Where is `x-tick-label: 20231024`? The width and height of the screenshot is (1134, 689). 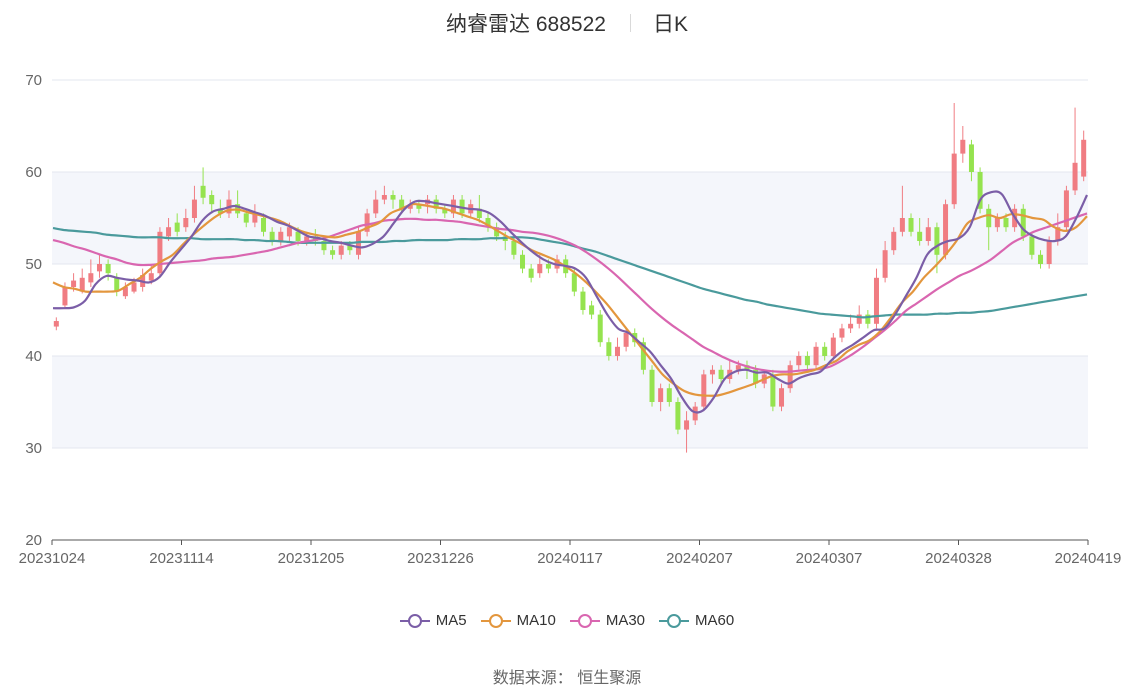
x-tick-label: 20231024 is located at coordinates (52, 558).